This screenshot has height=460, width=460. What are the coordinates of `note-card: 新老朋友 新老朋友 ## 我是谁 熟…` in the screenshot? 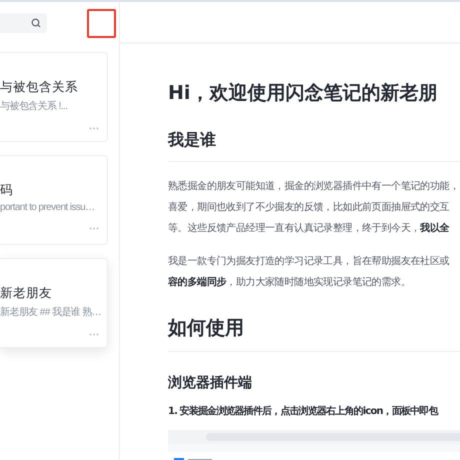 It's located at (54, 303).